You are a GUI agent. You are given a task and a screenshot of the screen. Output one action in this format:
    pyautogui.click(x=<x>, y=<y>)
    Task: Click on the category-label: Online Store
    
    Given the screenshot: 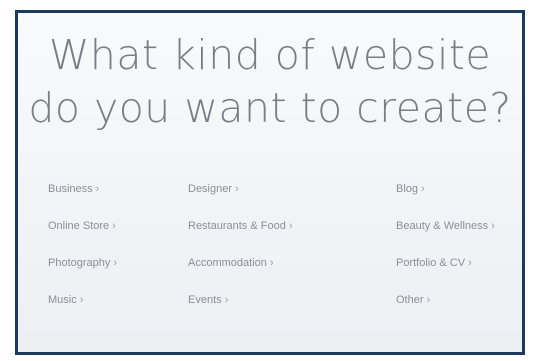 What is the action you would take?
    pyautogui.click(x=79, y=226)
    